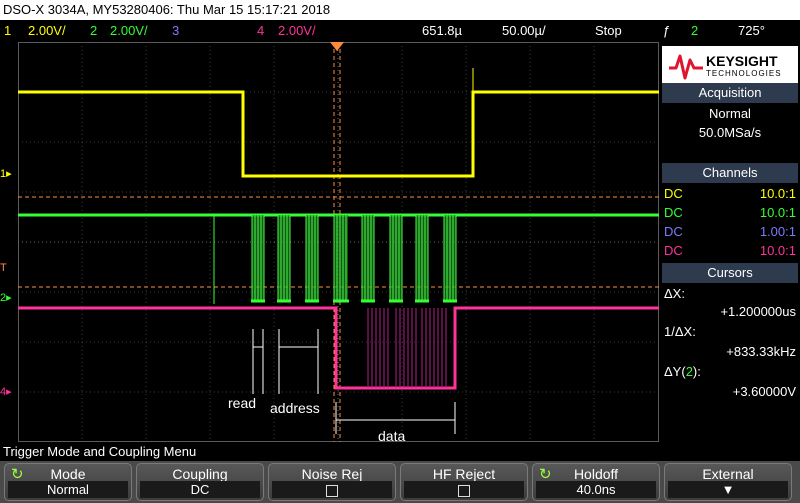  I want to click on ch4-ground-marker: 4▸, so click(6, 392).